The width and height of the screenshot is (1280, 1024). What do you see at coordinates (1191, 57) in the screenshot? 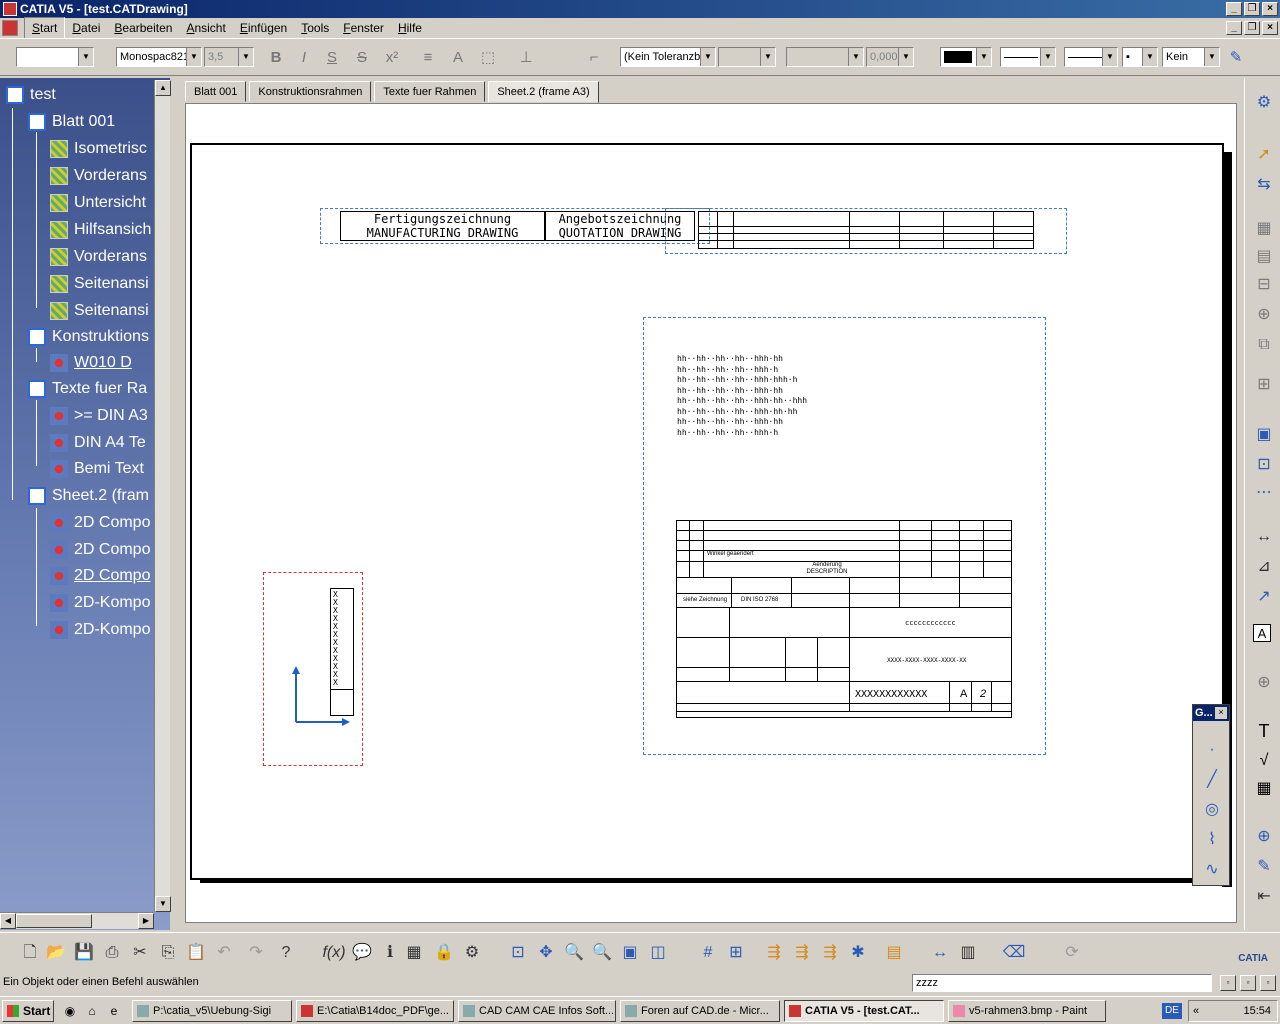
I see `pattern-combo: Kein ▼` at bounding box center [1191, 57].